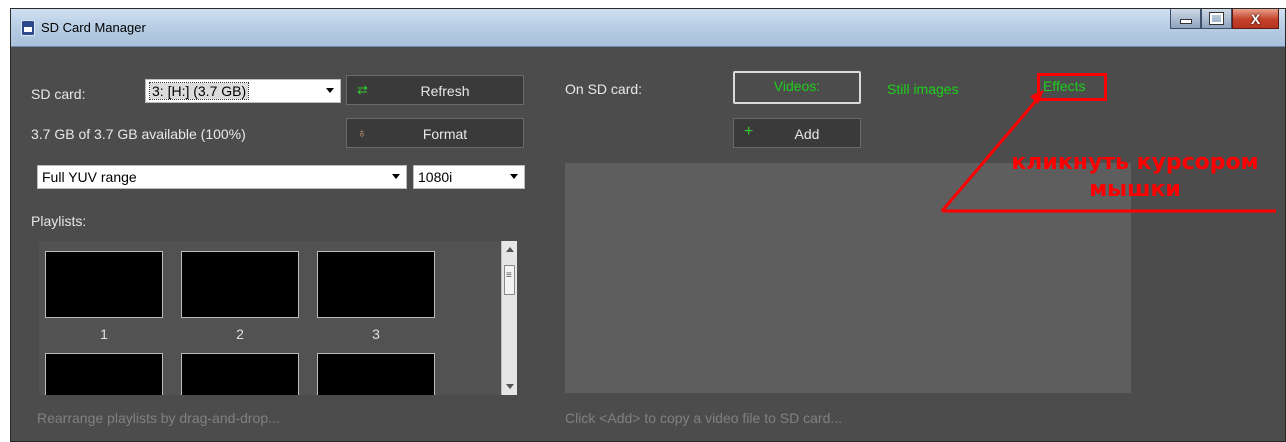 The image size is (1286, 442). Describe the element at coordinates (222, 177) in the screenshot. I see `yuv-range-select: Full YUV range` at that location.